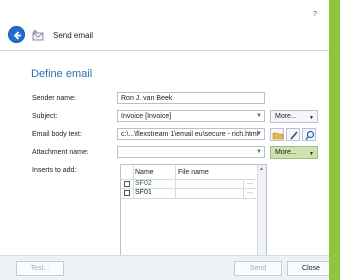 This screenshot has width=340, height=280. I want to click on arrow-left-icon, so click(17, 35).